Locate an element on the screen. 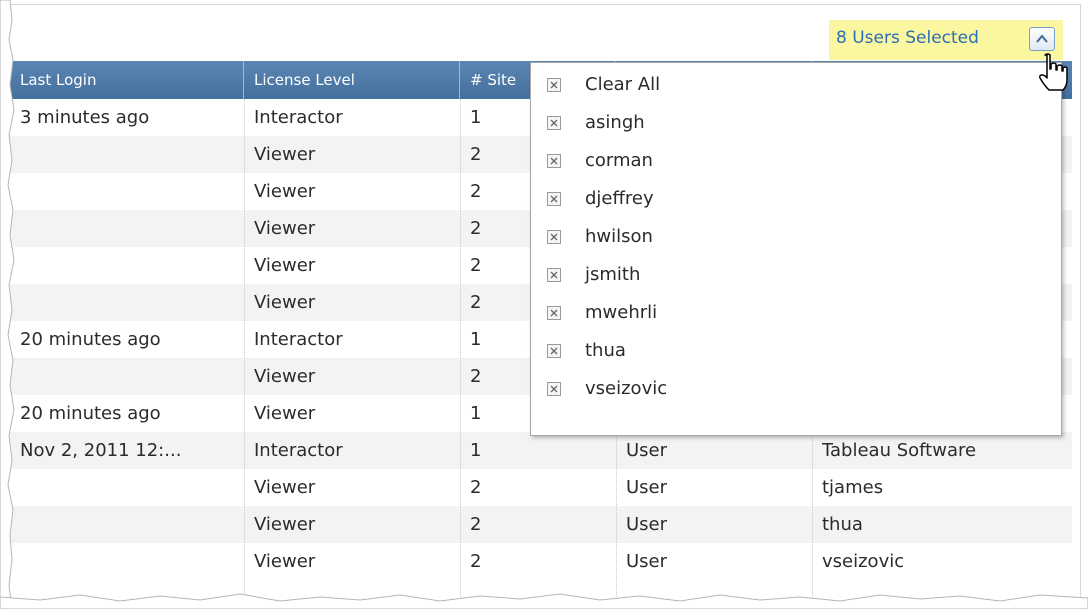 Image resolution: width=1088 pixels, height=609 pixels. clear-all-option: Clear All is located at coordinates (796, 86).